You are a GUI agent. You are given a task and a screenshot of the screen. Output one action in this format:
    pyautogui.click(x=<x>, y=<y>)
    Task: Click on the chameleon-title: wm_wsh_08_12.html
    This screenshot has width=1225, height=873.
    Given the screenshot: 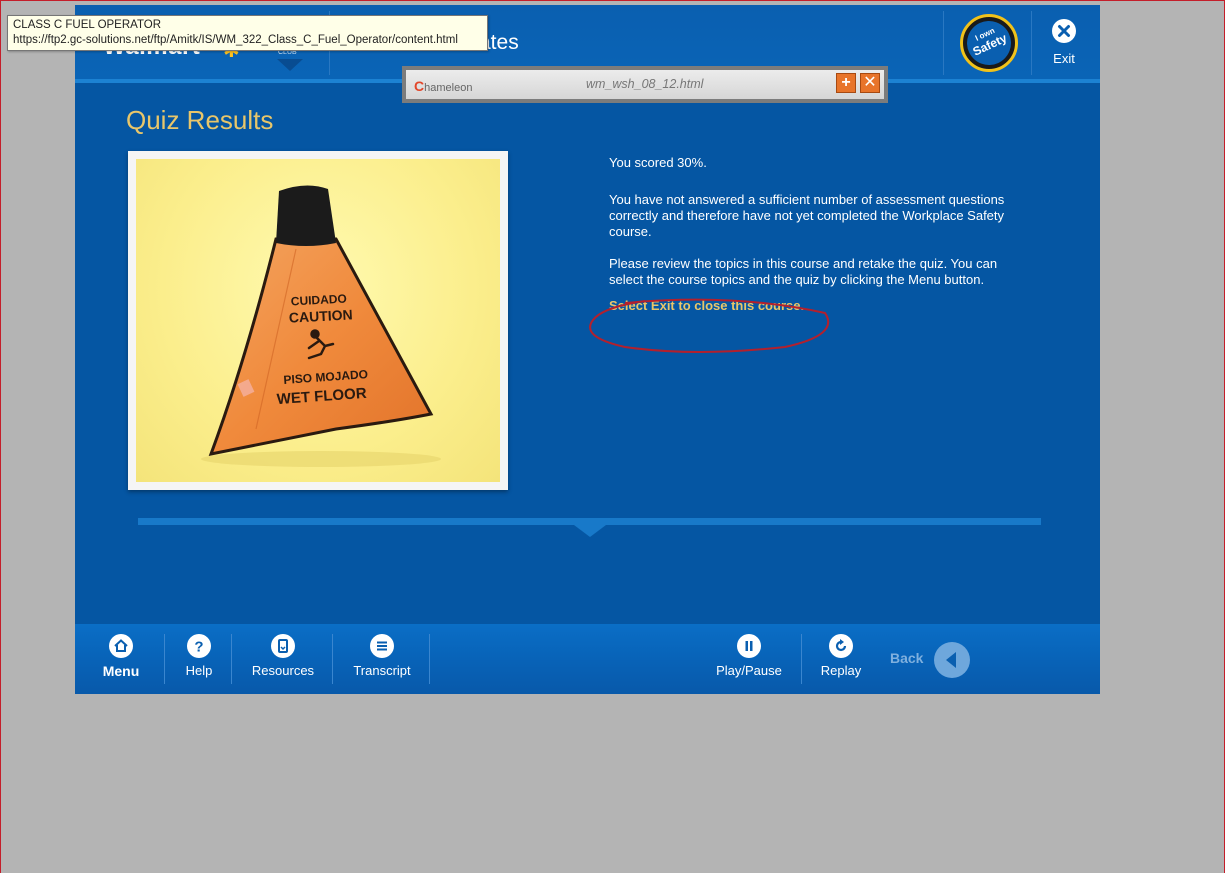 What is the action you would take?
    pyautogui.click(x=645, y=84)
    